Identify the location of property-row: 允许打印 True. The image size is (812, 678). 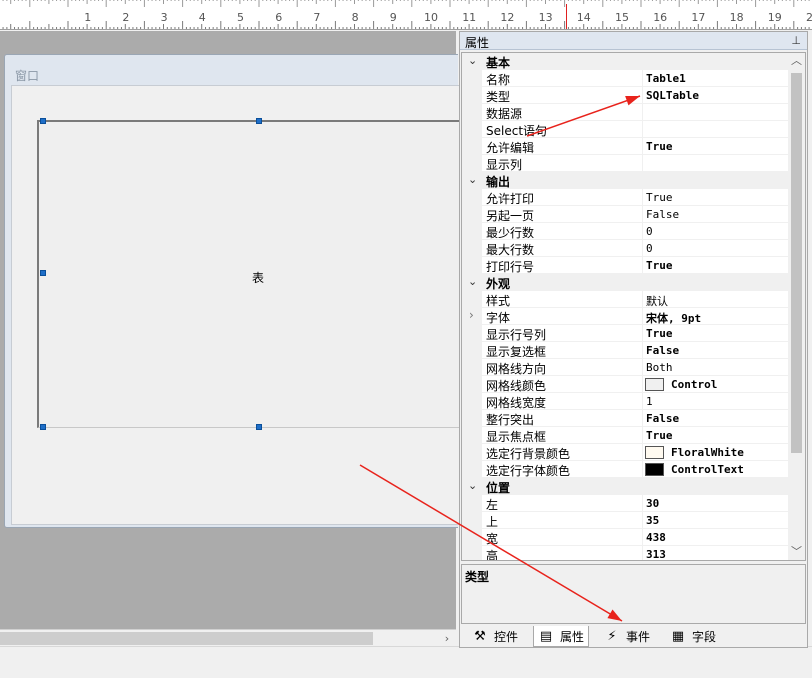
(626, 197).